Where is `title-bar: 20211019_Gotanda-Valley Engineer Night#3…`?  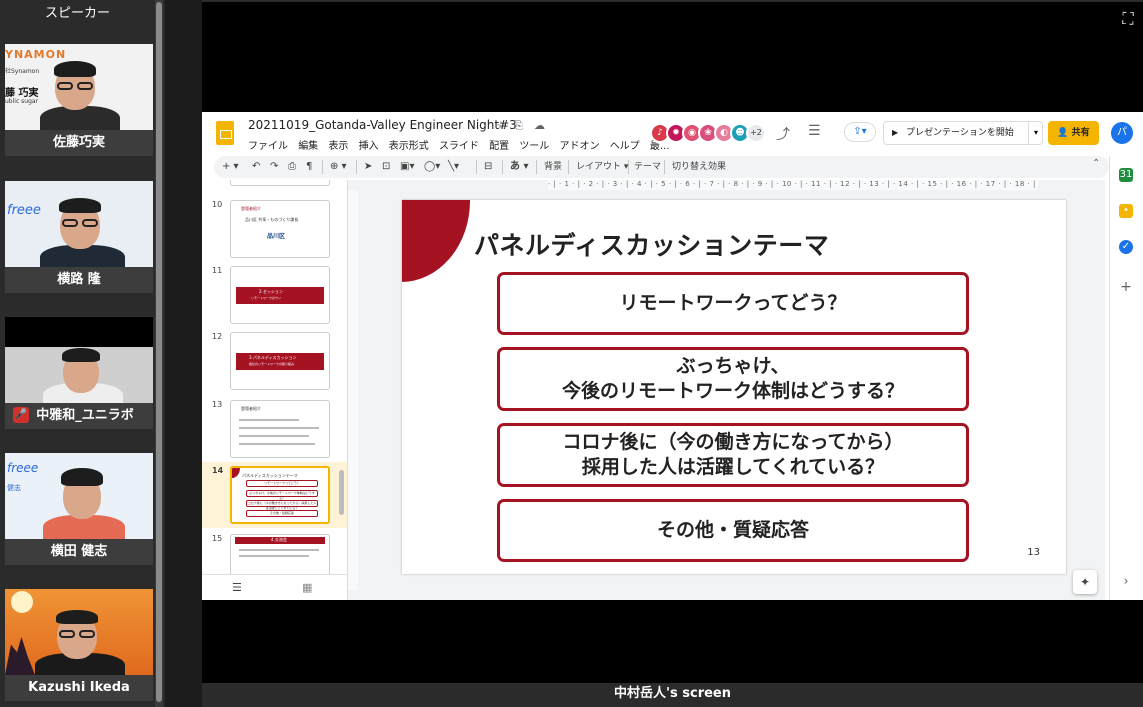
title-bar: 20211019_Gotanda-Valley Engineer Night#3… is located at coordinates (672, 134).